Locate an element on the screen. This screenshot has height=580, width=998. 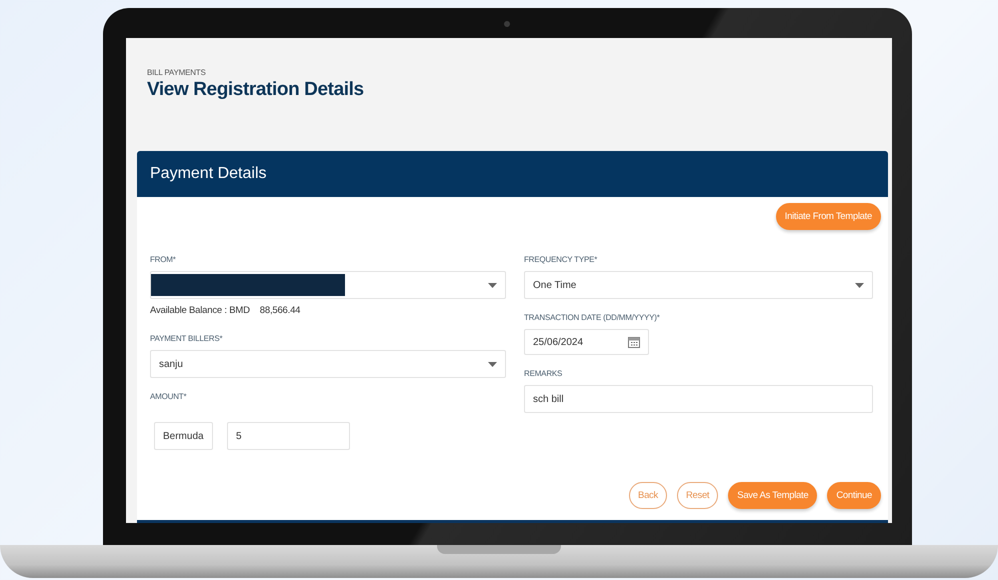
text-field: sch bill is located at coordinates (698, 399).